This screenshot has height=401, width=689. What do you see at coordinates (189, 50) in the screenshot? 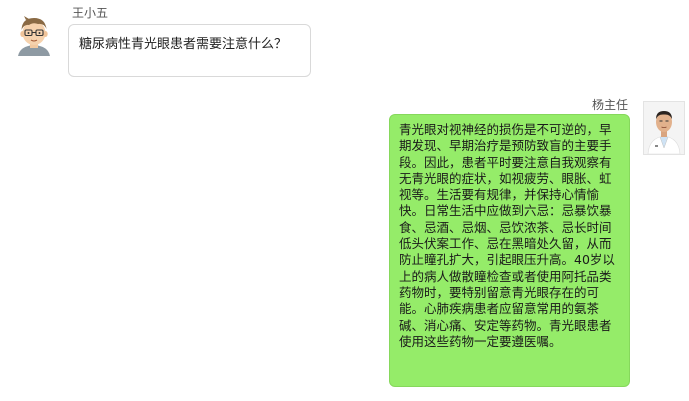
I see `patient-message-bubble: 糖尿病性青光眼患者需要注意什么？` at bounding box center [189, 50].